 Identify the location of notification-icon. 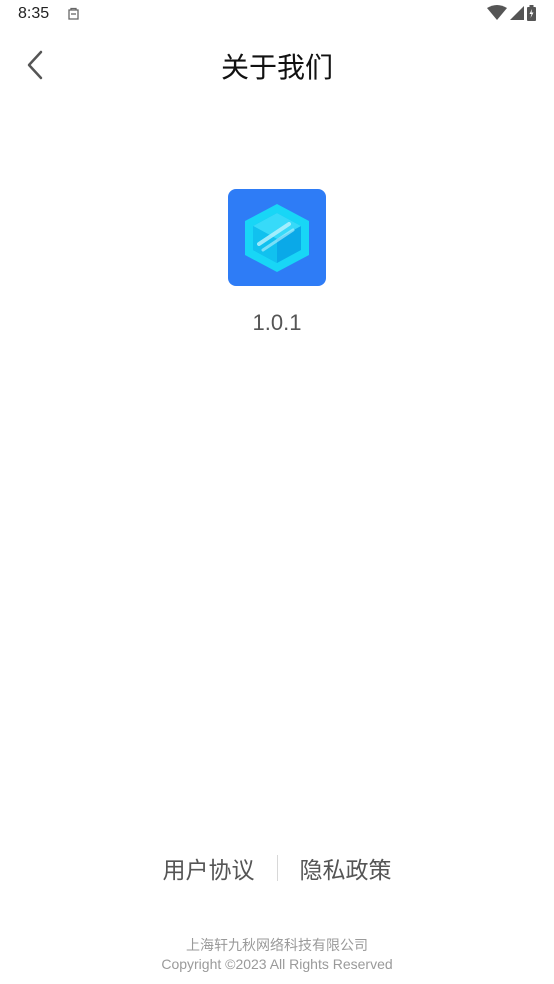
(73, 14).